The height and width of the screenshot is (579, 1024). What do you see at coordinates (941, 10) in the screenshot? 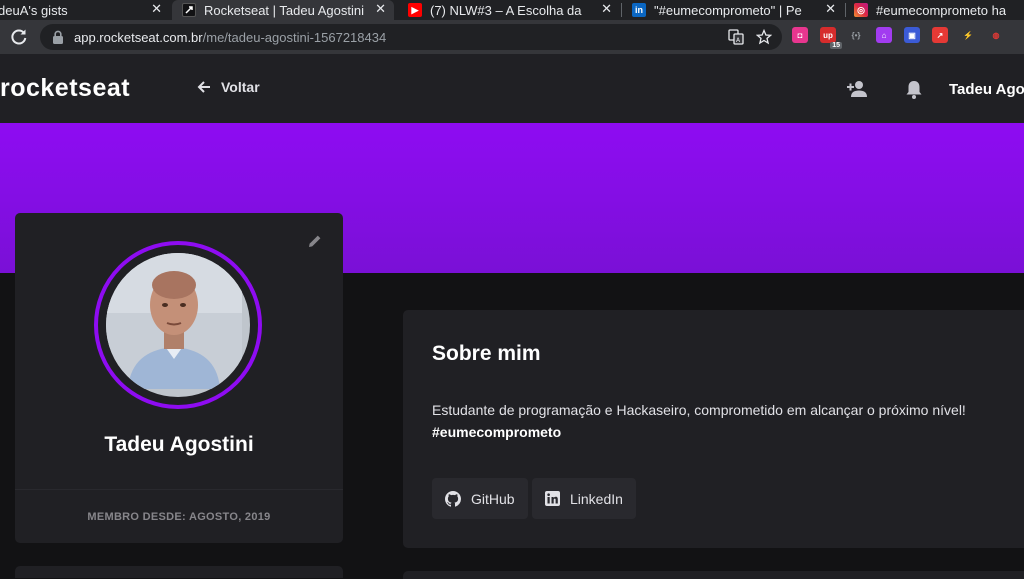
I see `tab-title: #eumecomprometo ha` at bounding box center [941, 10].